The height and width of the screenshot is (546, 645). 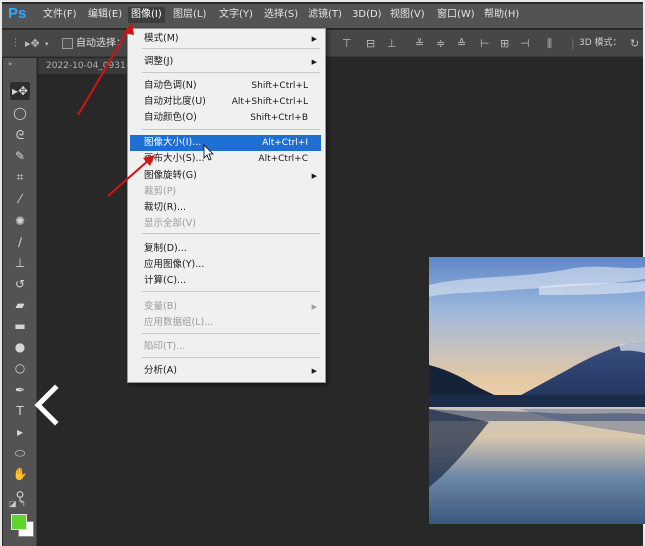 I want to click on menu-window: 窗口(W), so click(x=456, y=15).